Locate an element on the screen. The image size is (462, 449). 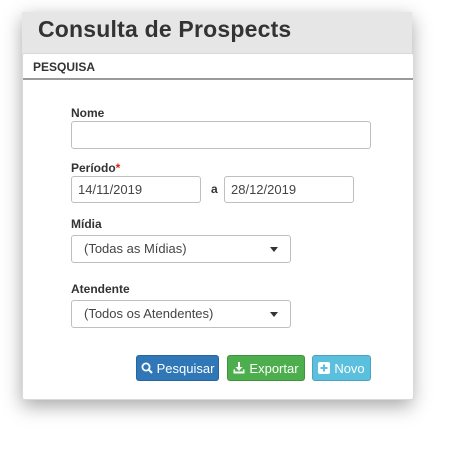
midia-label: Mídia is located at coordinates (86, 224).